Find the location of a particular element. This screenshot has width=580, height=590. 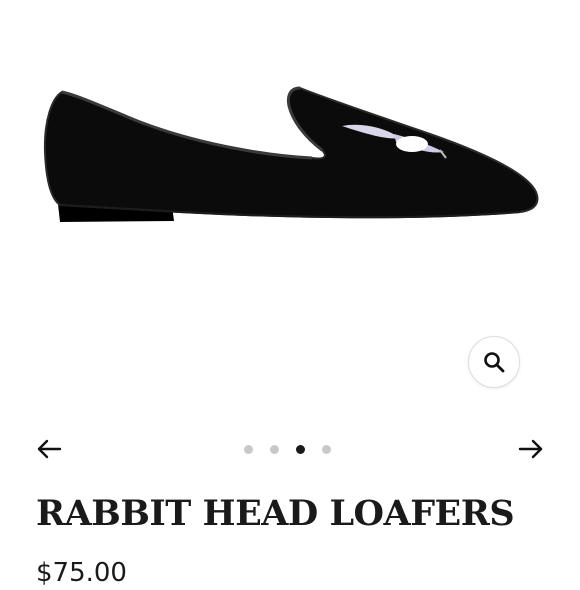

previous-slide-button is located at coordinates (49, 449).